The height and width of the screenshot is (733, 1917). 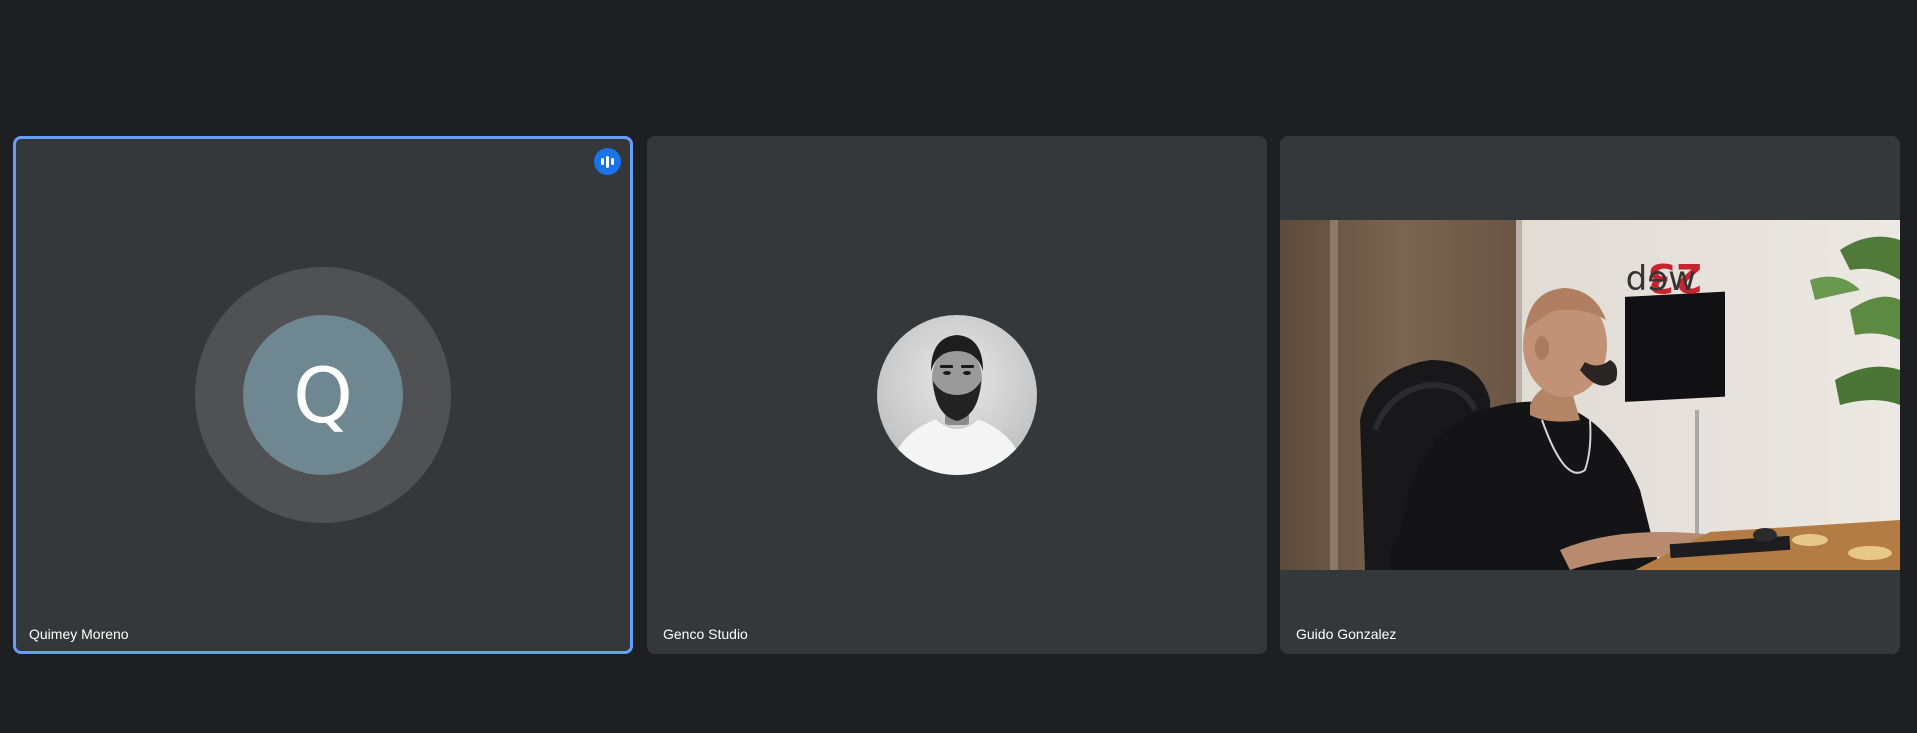 What do you see at coordinates (1661, 279) in the screenshot?
I see `svg-text: web` at bounding box center [1661, 279].